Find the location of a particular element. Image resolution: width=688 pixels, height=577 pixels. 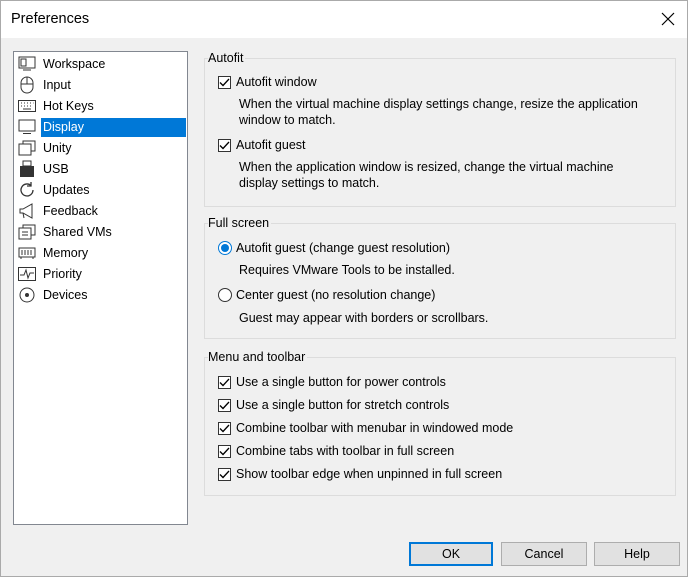

sidebar-item-display: Display is located at coordinates (102, 127).